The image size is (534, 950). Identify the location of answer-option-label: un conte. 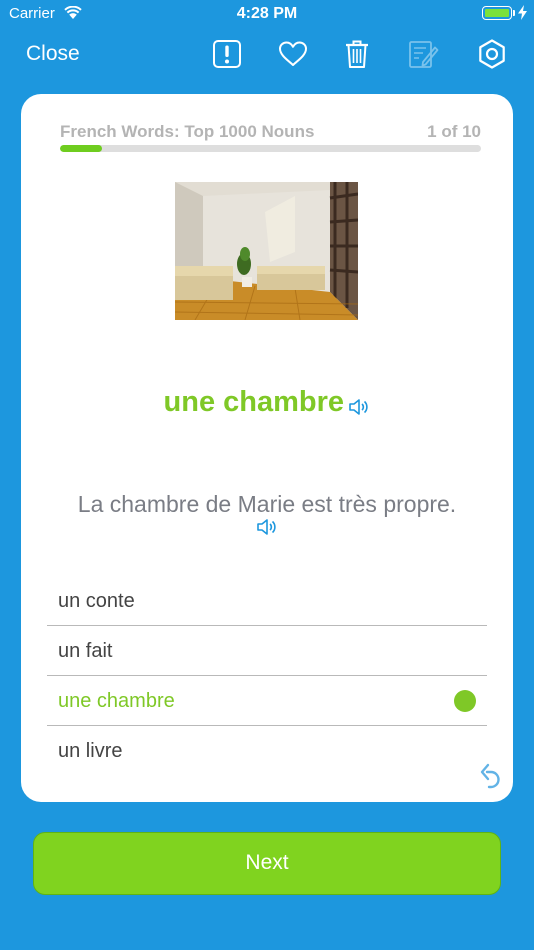
(96, 601).